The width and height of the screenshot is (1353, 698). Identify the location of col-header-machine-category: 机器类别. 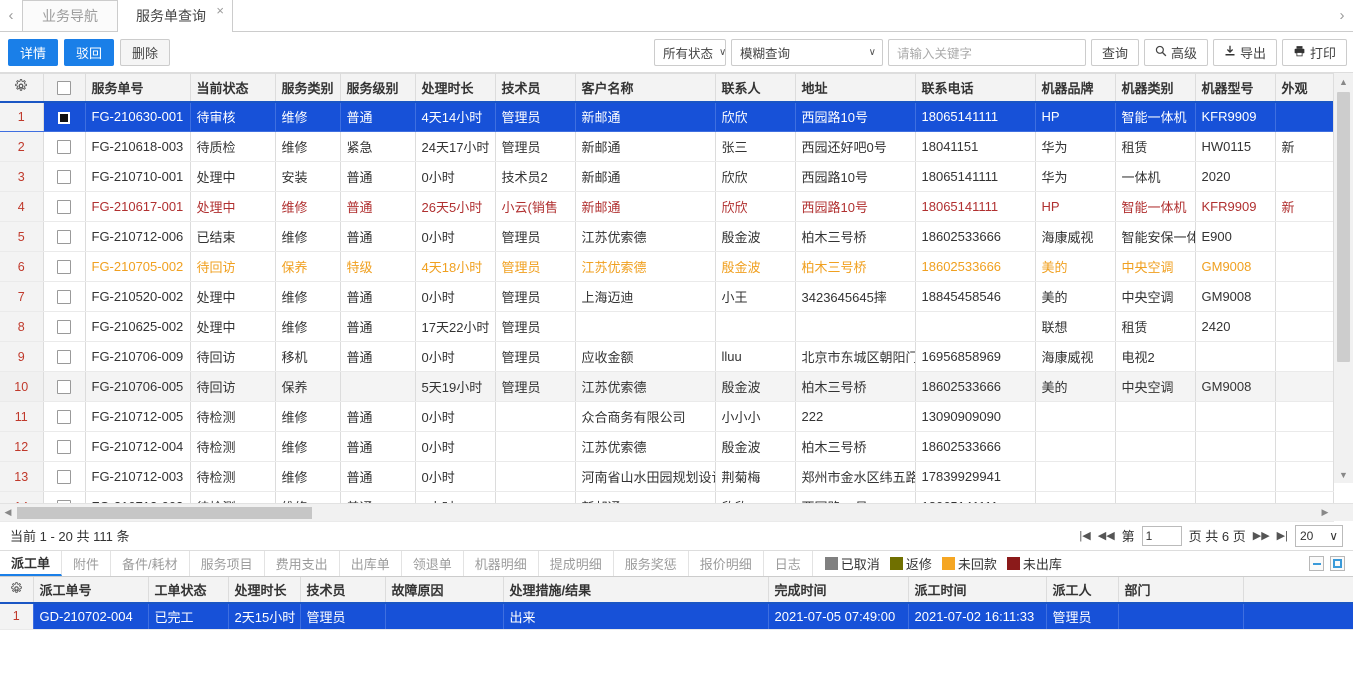
(1155, 88).